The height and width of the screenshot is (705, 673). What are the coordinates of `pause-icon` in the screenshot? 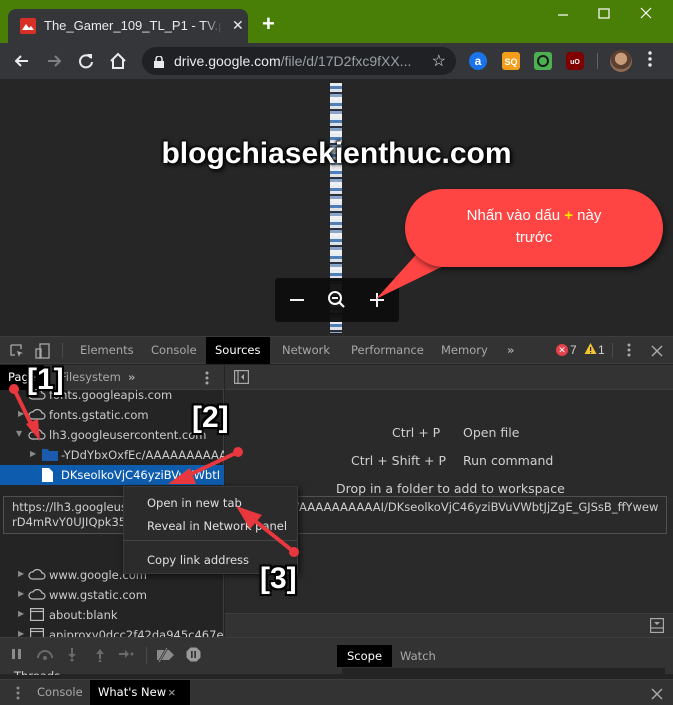 It's located at (17, 655).